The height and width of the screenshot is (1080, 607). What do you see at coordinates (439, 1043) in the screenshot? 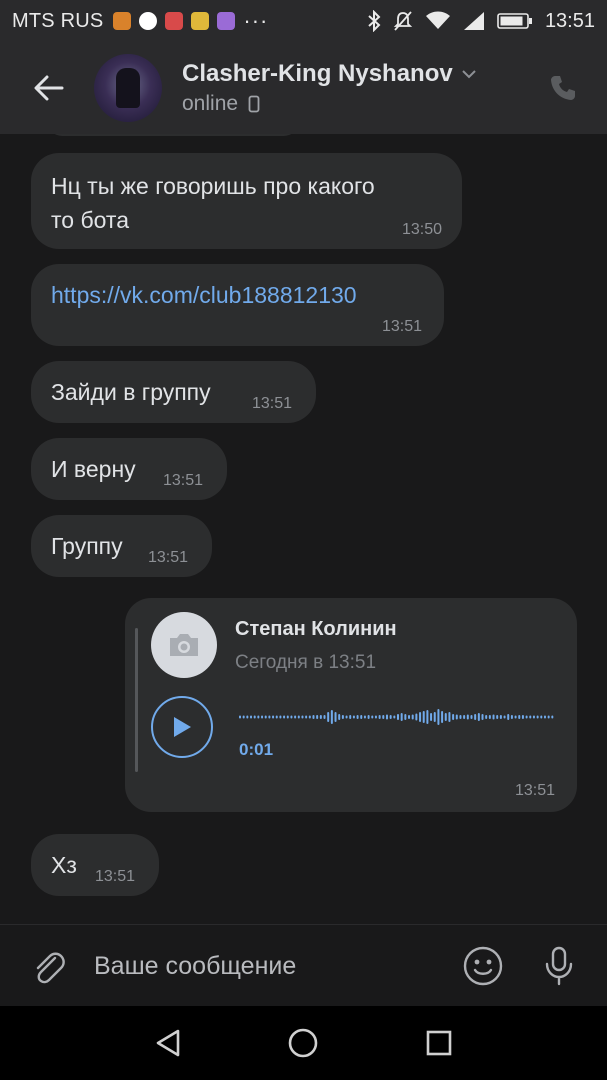
I see `nav-recents-button` at bounding box center [439, 1043].